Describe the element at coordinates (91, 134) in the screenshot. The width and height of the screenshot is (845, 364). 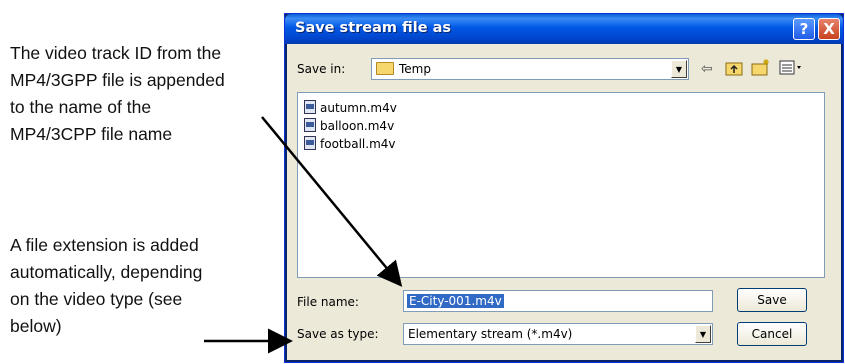
I see `annotation-line: MP4/3CPP file name` at that location.